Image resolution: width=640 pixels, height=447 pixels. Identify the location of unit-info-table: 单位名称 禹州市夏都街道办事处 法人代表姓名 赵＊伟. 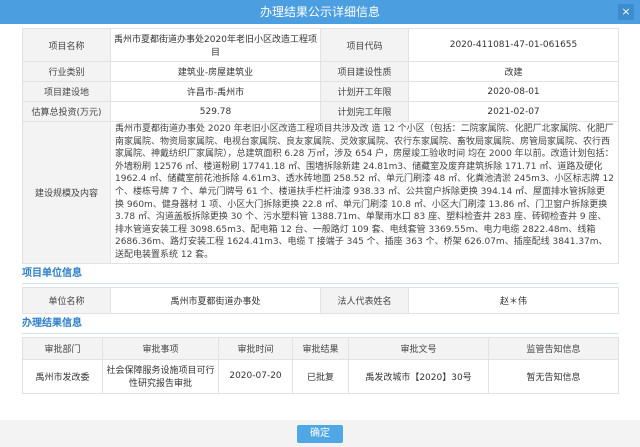
(320, 300).